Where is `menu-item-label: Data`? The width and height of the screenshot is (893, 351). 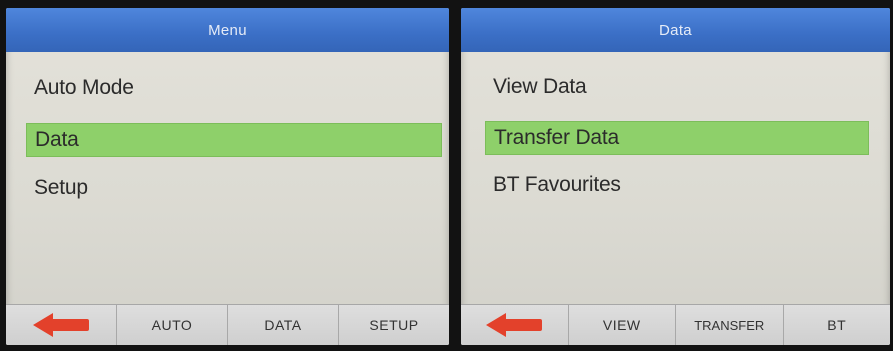
menu-item-label: Data is located at coordinates (57, 139).